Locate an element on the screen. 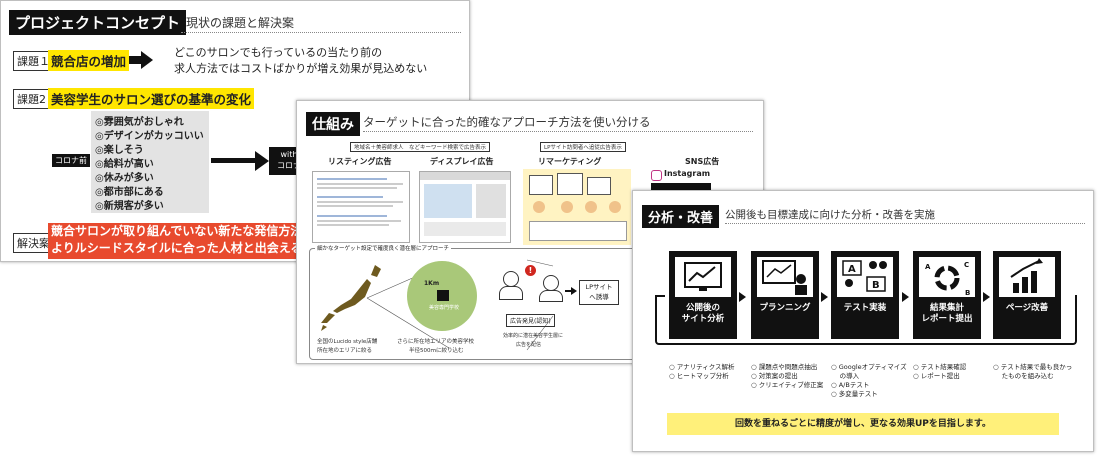 The image size is (1100, 456). goal-banner: 回数を重ねるごとに精度が増し、更なる効果UPを目指します。 is located at coordinates (863, 424).